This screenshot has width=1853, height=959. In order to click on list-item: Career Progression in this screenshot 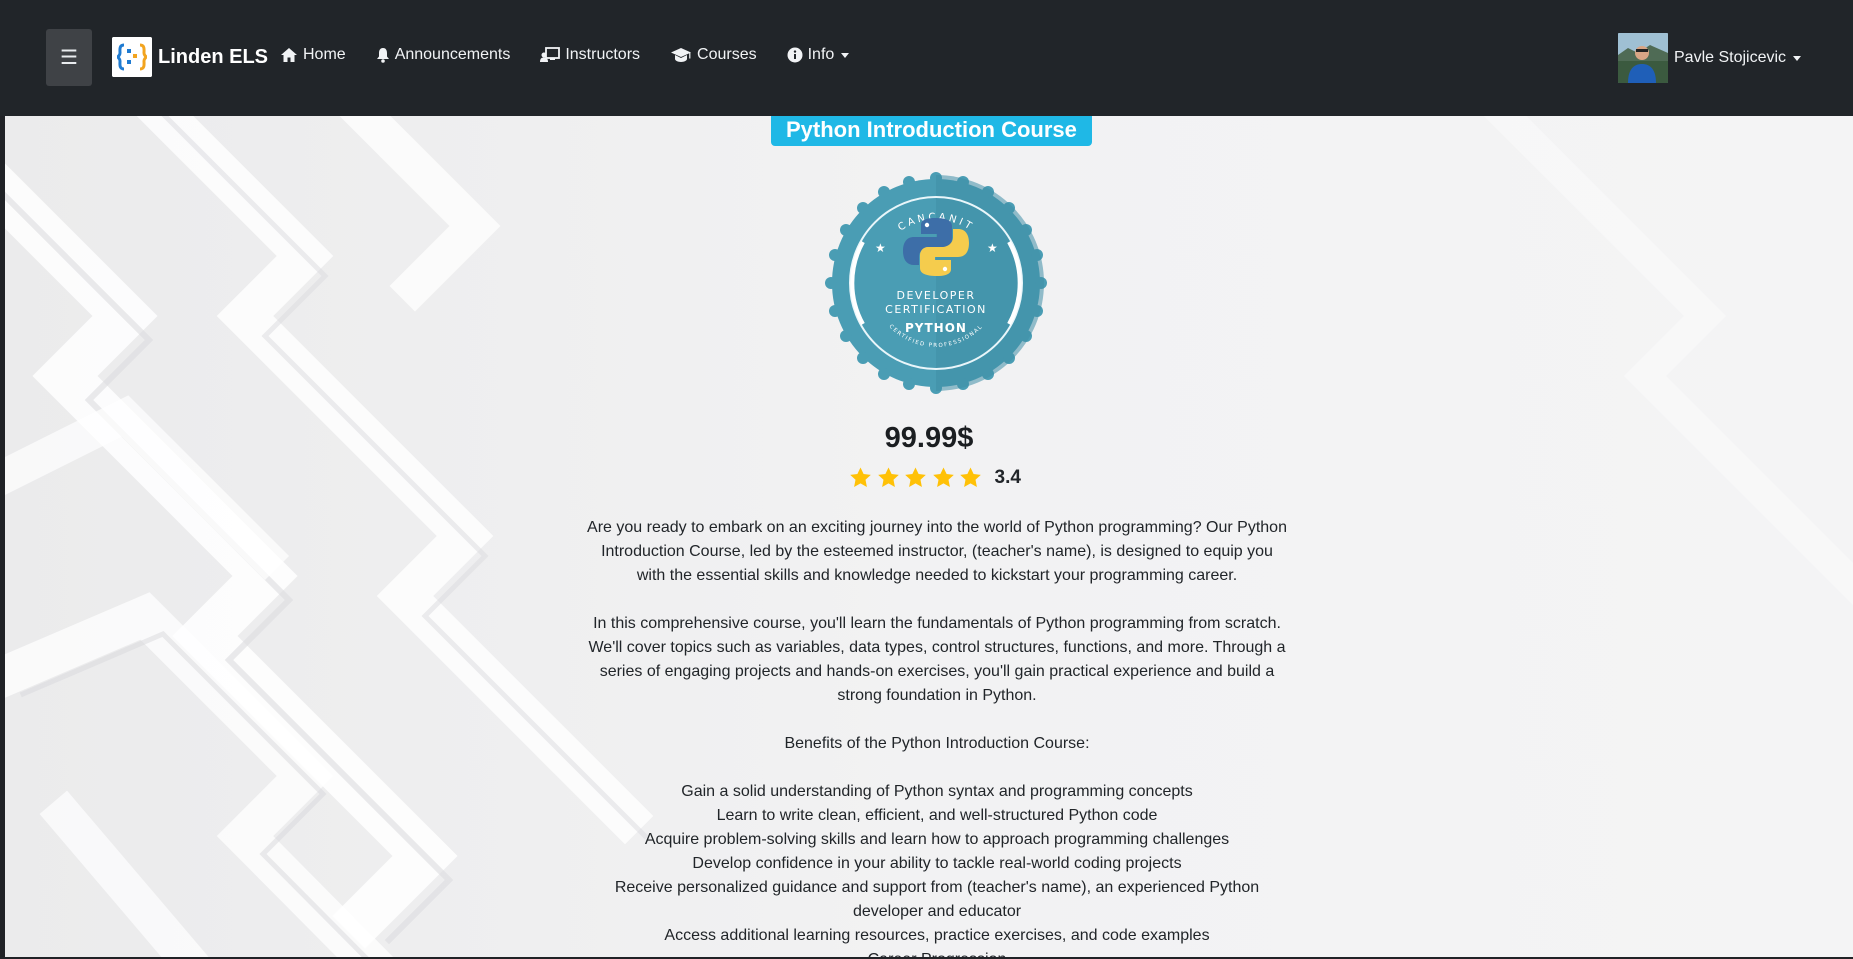, I will do `click(937, 952)`.